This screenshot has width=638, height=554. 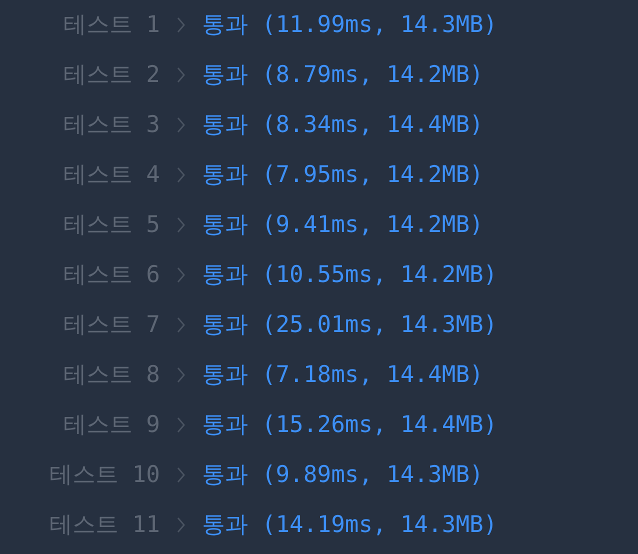 What do you see at coordinates (343, 225) in the screenshot?
I see `result-text: 통과 (9.41ms, 14.2MB)` at bounding box center [343, 225].